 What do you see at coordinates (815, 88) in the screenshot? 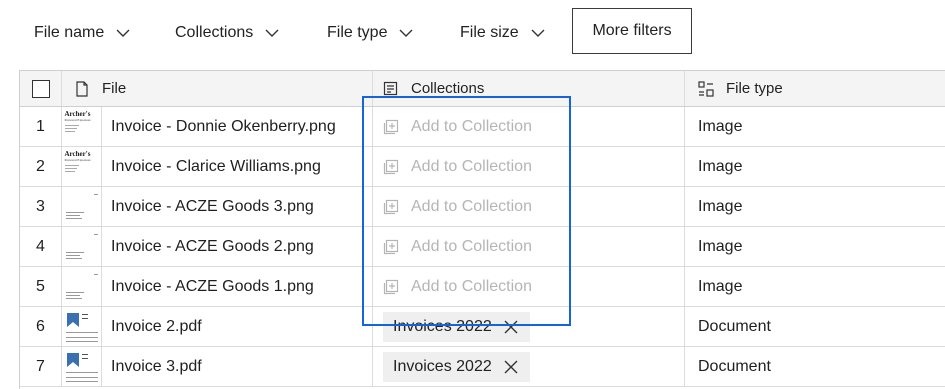
I see `file-type-column-header: File type` at bounding box center [815, 88].